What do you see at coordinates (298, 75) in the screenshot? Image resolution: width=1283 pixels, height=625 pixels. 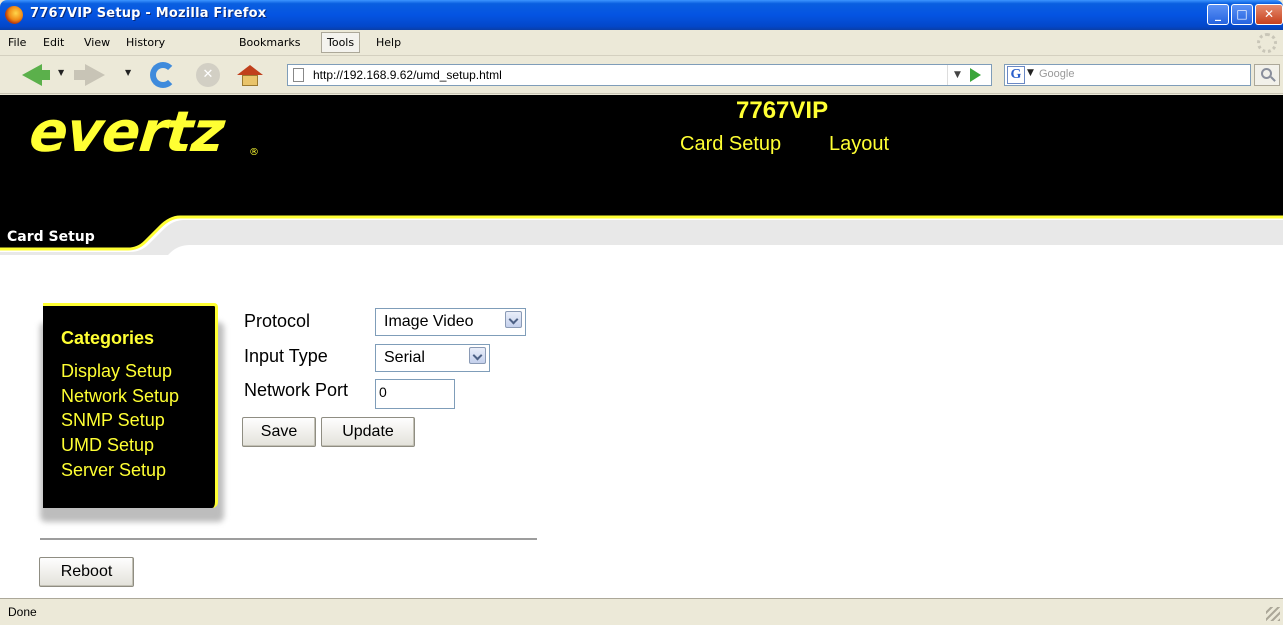 I see `page-icon` at bounding box center [298, 75].